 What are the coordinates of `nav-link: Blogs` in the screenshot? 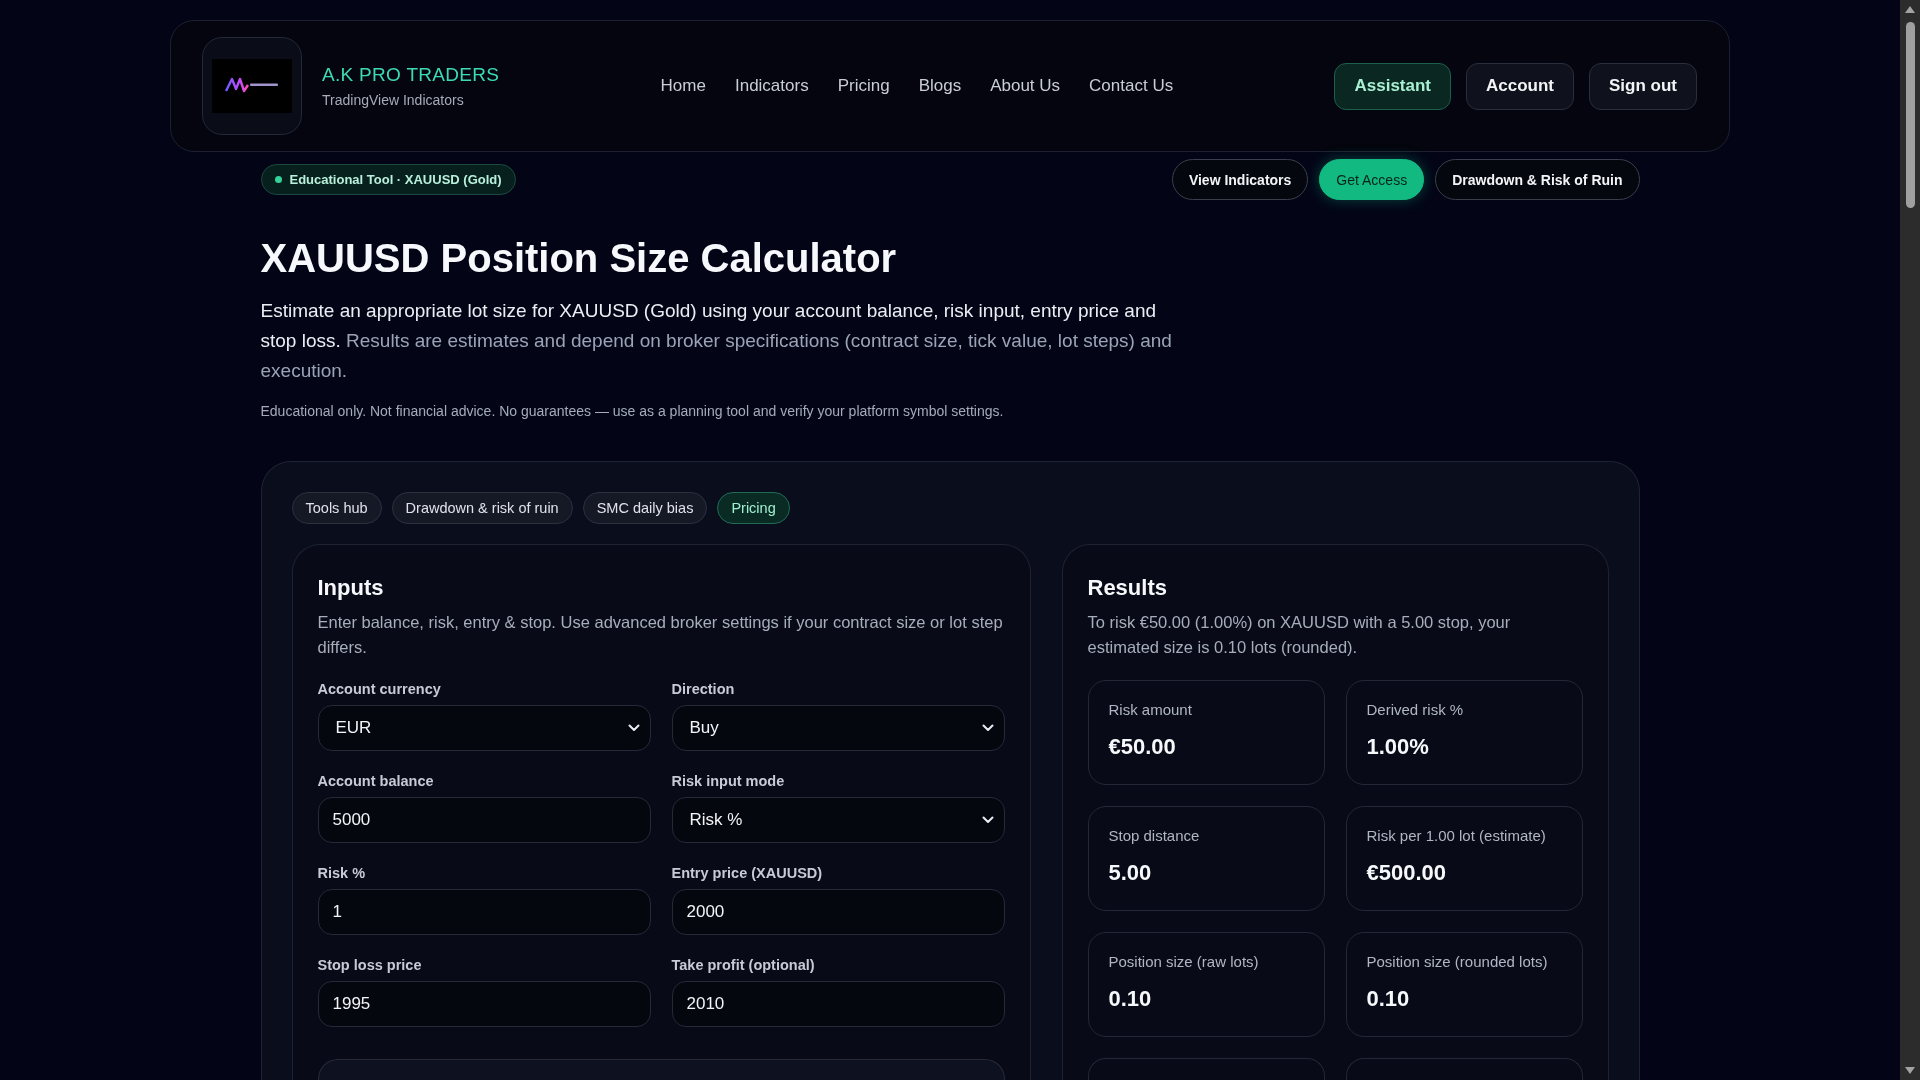 It's located at (940, 86).